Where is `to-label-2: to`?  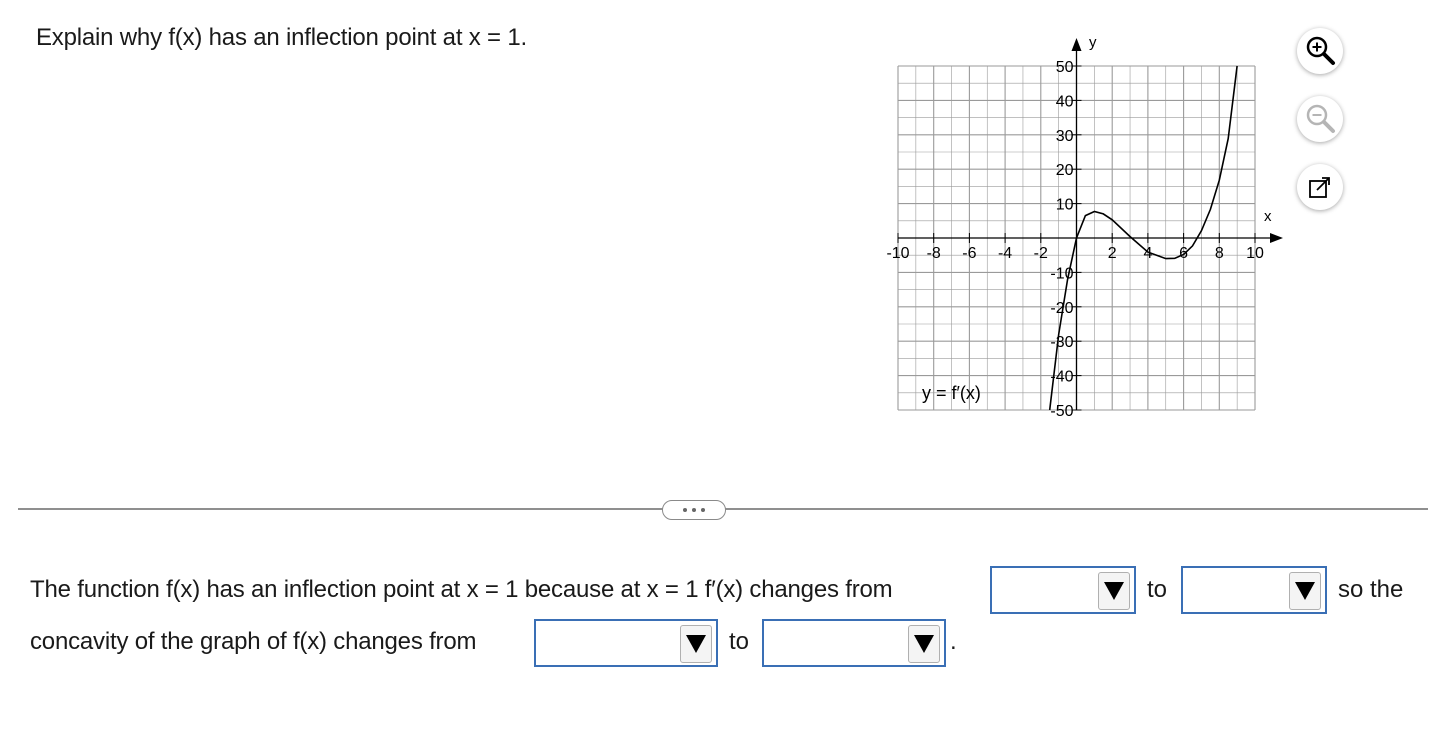 to-label-2: to is located at coordinates (739, 641).